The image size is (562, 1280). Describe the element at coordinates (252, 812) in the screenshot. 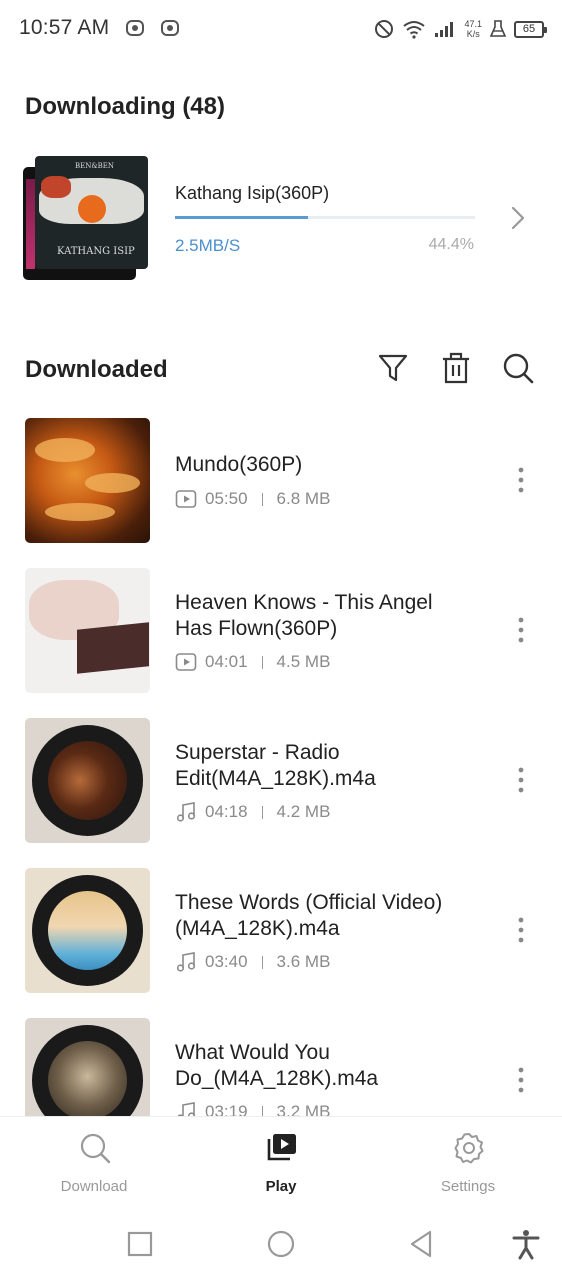

I see `media-meta: 04:18 4.2 MB` at that location.